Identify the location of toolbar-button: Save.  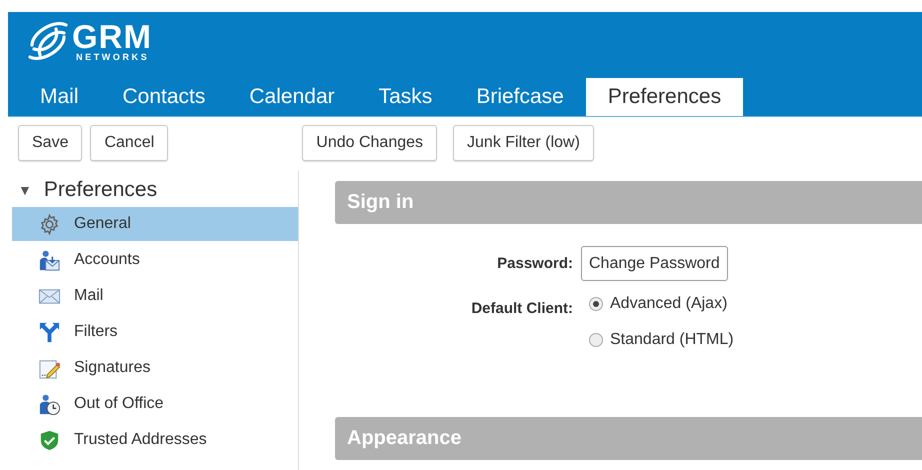
(50, 143).